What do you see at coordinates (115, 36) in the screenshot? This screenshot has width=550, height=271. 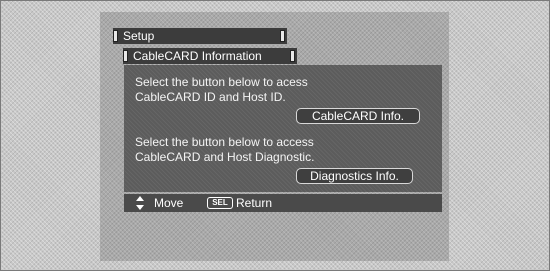 I see `title-left-cap` at bounding box center [115, 36].